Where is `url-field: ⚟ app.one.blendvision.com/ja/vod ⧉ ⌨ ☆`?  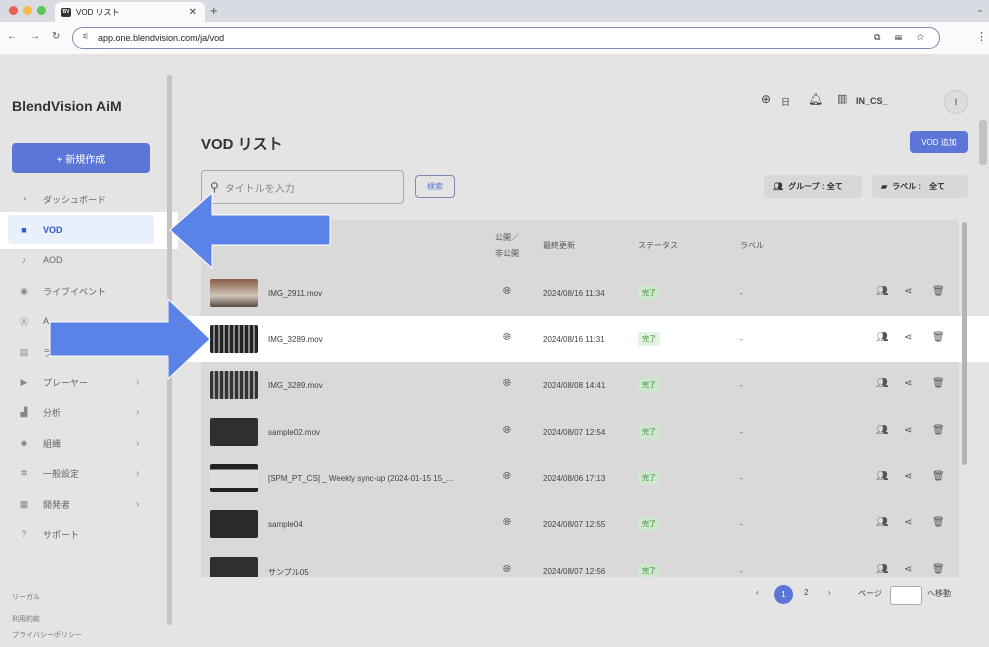 url-field: ⚟ app.one.blendvision.com/ja/vod ⧉ ⌨ ☆ is located at coordinates (506, 38).